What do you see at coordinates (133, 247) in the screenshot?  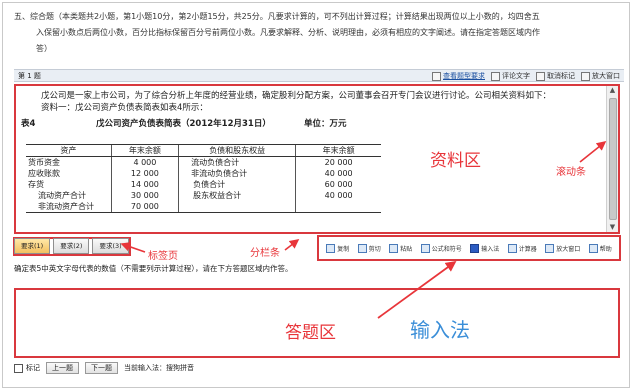 I see `tab-page-arrow` at bounding box center [133, 247].